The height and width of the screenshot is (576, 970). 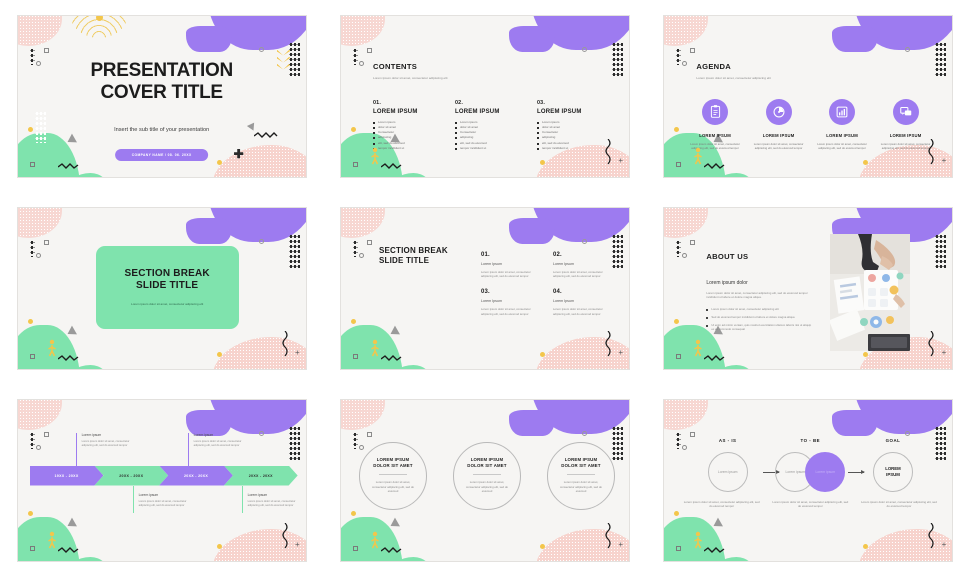 What do you see at coordinates (810, 440) in the screenshot?
I see `stage-header-to-be: TO - BE` at bounding box center [810, 440].